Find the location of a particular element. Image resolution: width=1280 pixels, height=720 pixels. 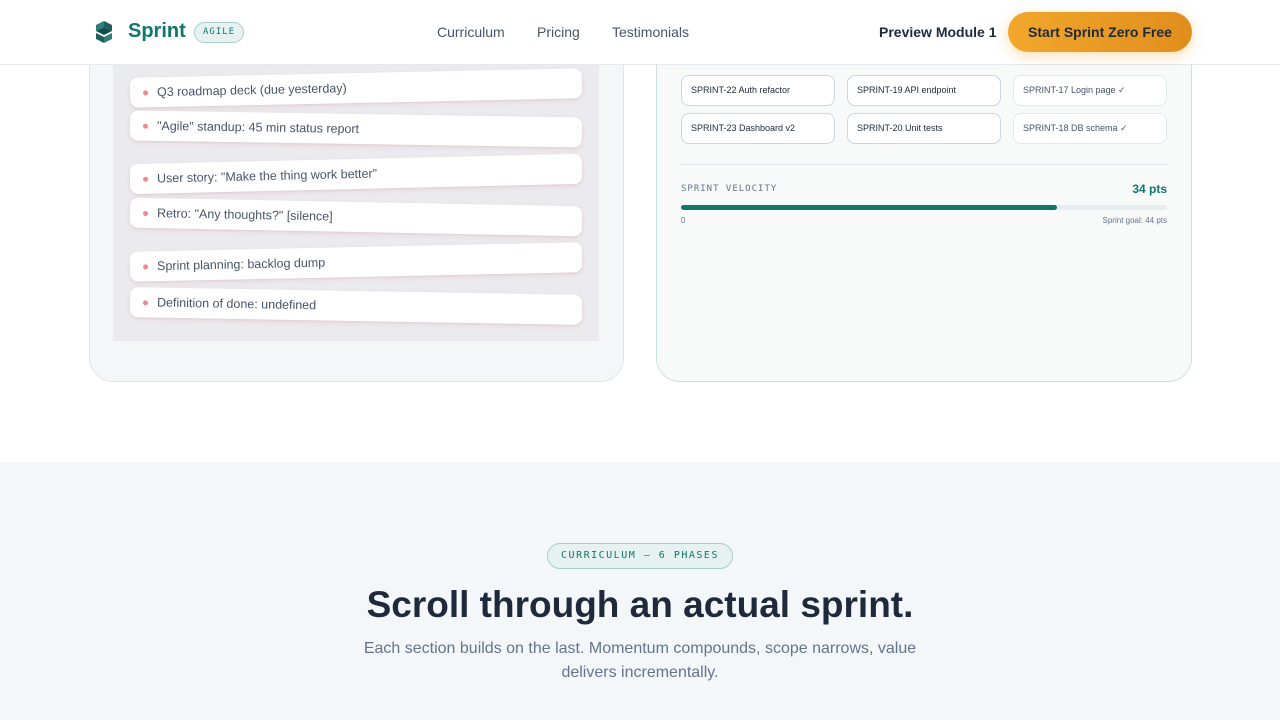

chaos-item-label: User story: "Make the thing work better" is located at coordinates (267, 176).